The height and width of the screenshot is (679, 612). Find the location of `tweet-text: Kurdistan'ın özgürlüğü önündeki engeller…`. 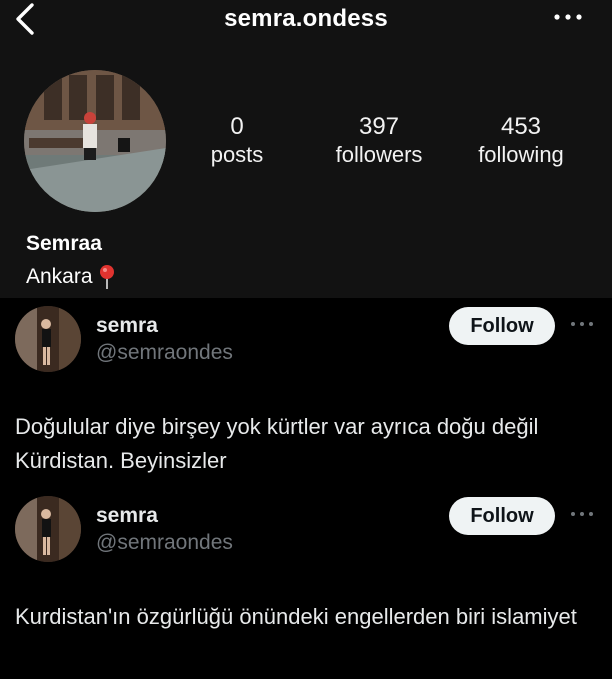

tweet-text: Kurdistan'ın özgürlüğü önündeki engeller… is located at coordinates (296, 616).